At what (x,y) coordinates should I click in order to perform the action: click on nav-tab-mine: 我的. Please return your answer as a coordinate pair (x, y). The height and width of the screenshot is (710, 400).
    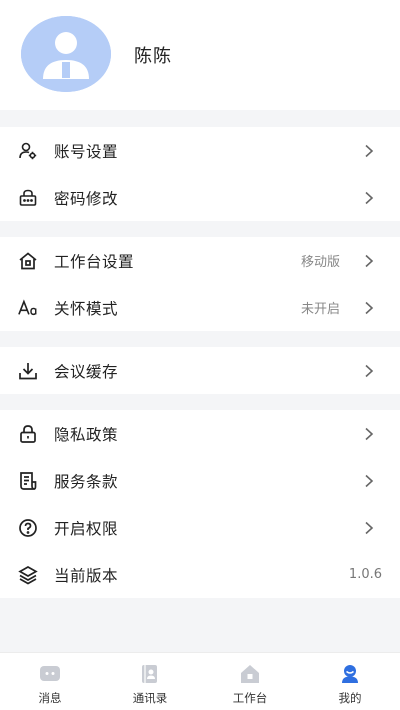
    Looking at the image, I should click on (350, 681).